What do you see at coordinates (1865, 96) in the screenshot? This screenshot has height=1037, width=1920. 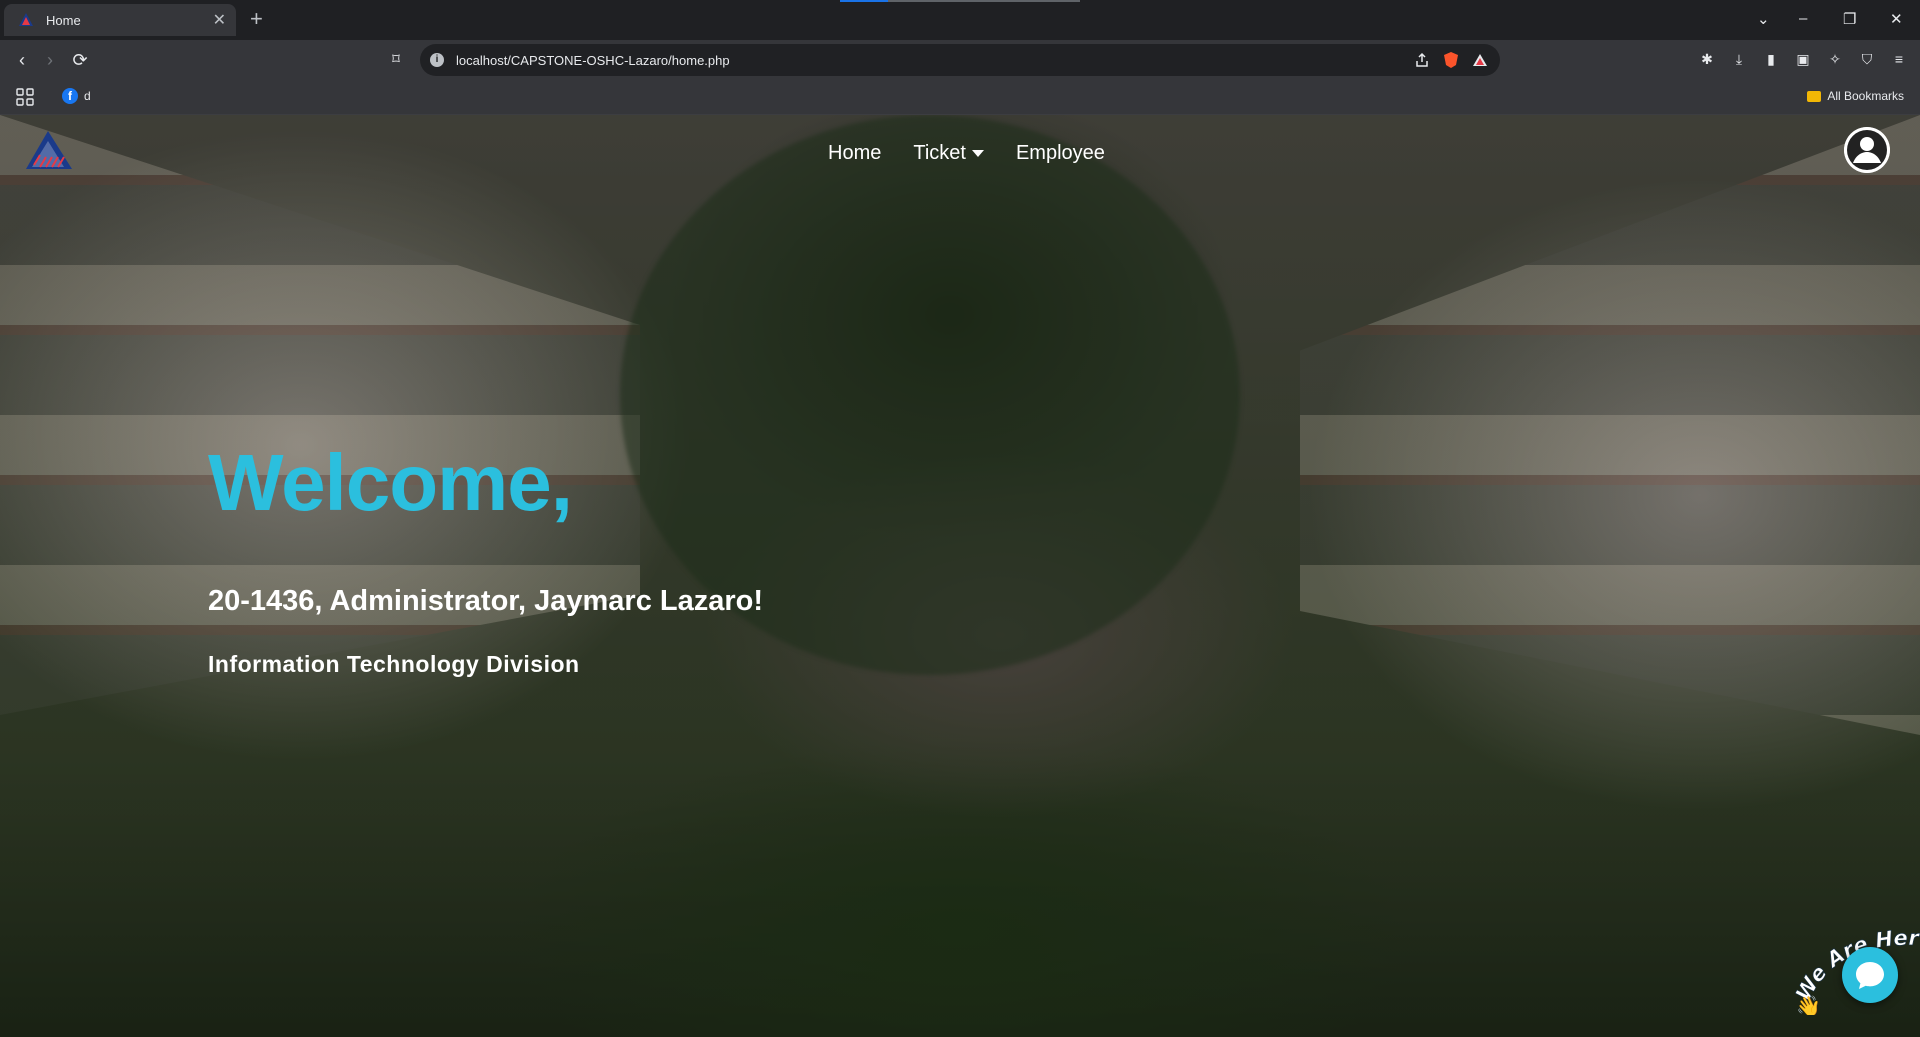 I see `all-bookmarks-label: All Bookmarks` at bounding box center [1865, 96].